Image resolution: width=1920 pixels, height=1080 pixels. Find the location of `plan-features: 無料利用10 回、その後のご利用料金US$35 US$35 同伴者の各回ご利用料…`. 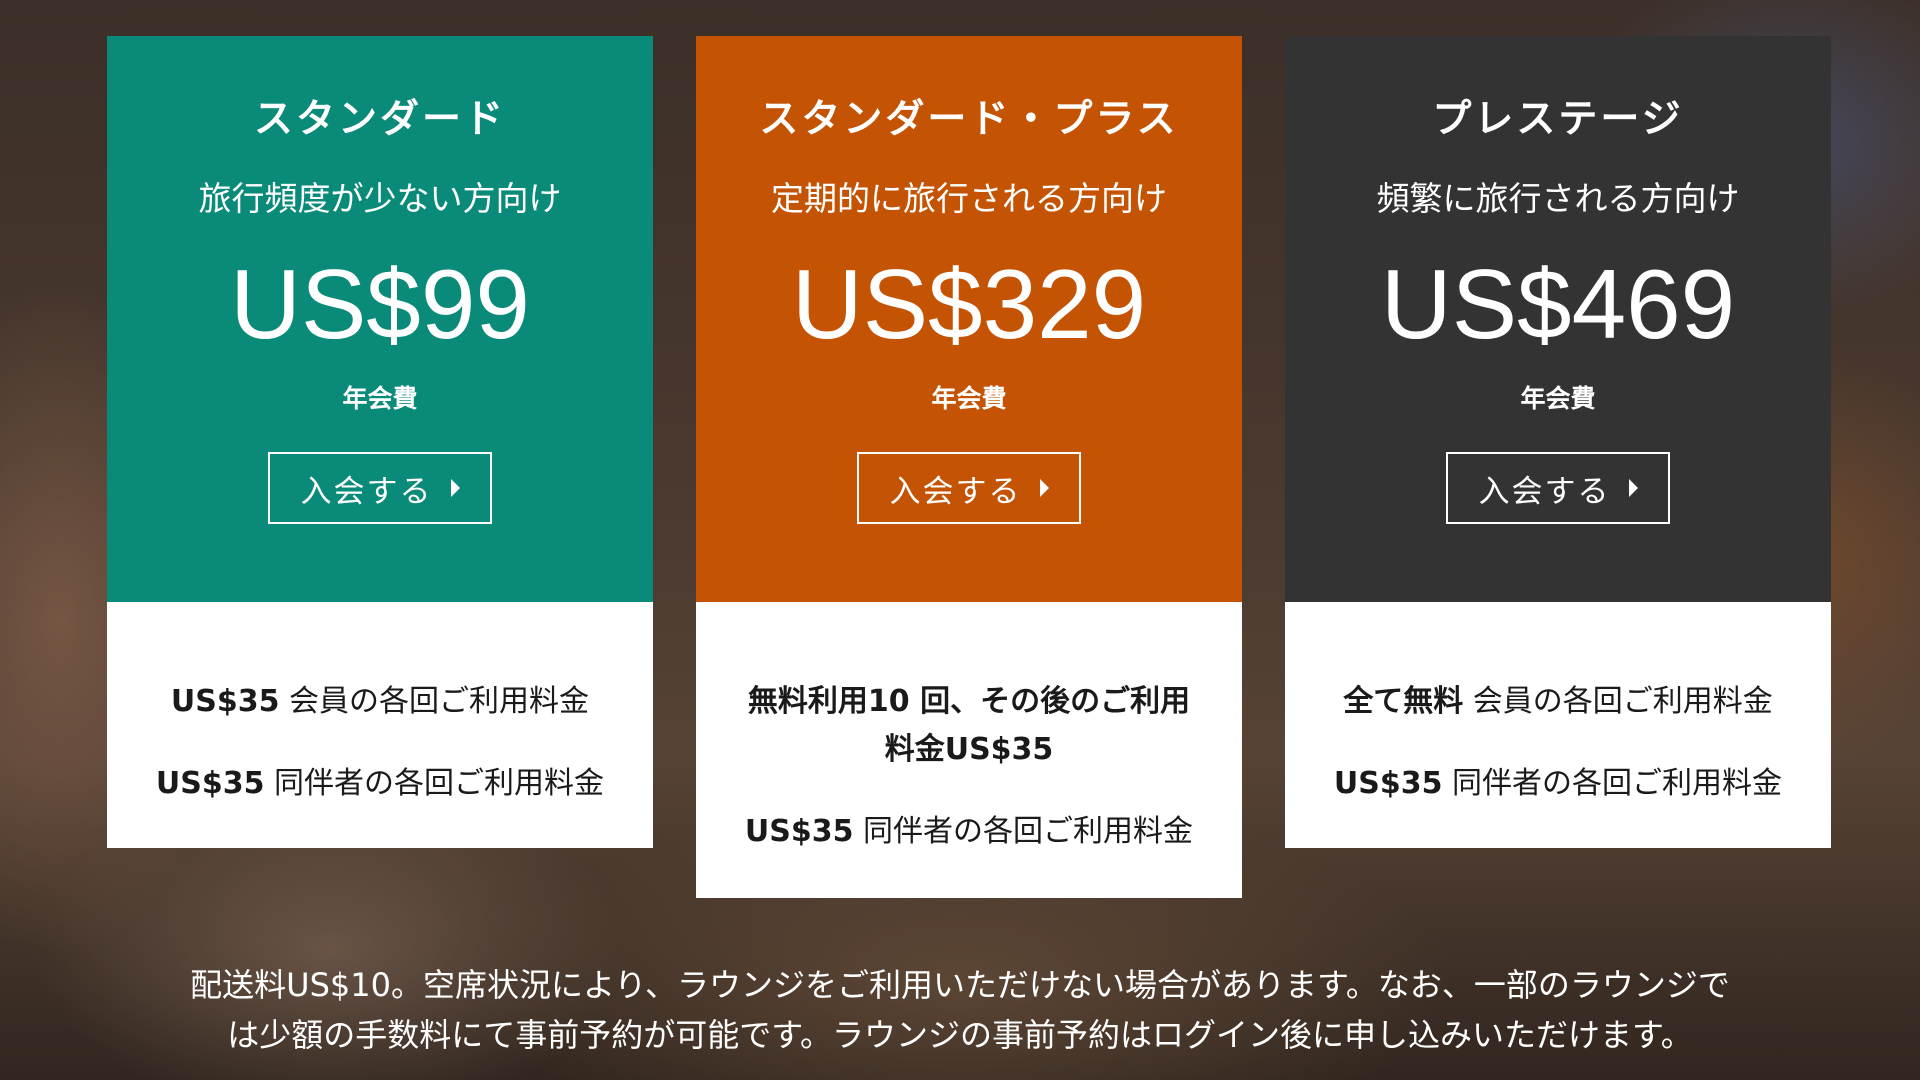

plan-features: 無料利用10 回、その後のご利用料金US$35 US$35 同伴者の各回ご利用料… is located at coordinates (969, 750).